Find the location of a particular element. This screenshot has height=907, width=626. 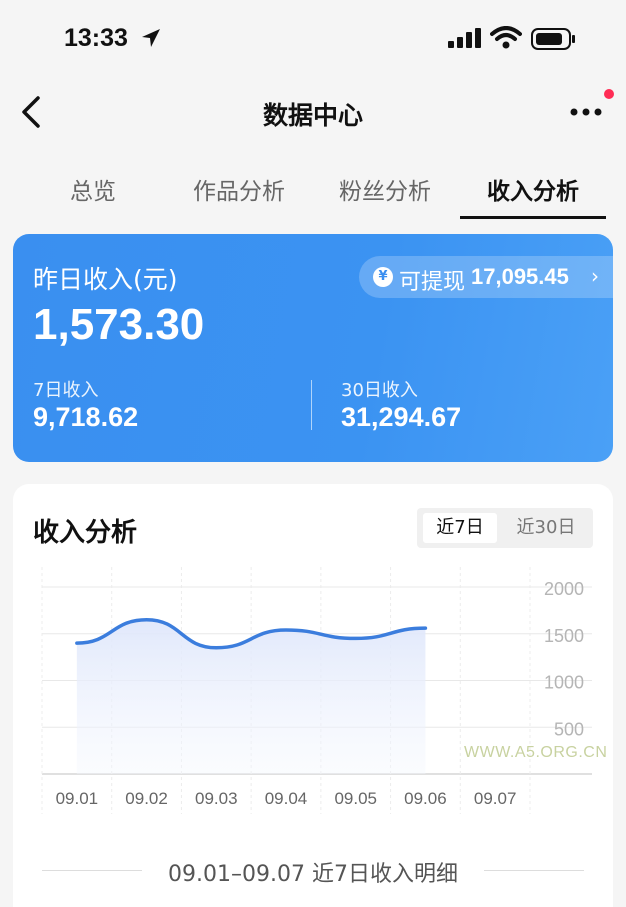

x-tick-label: 09.04 is located at coordinates (286, 798).